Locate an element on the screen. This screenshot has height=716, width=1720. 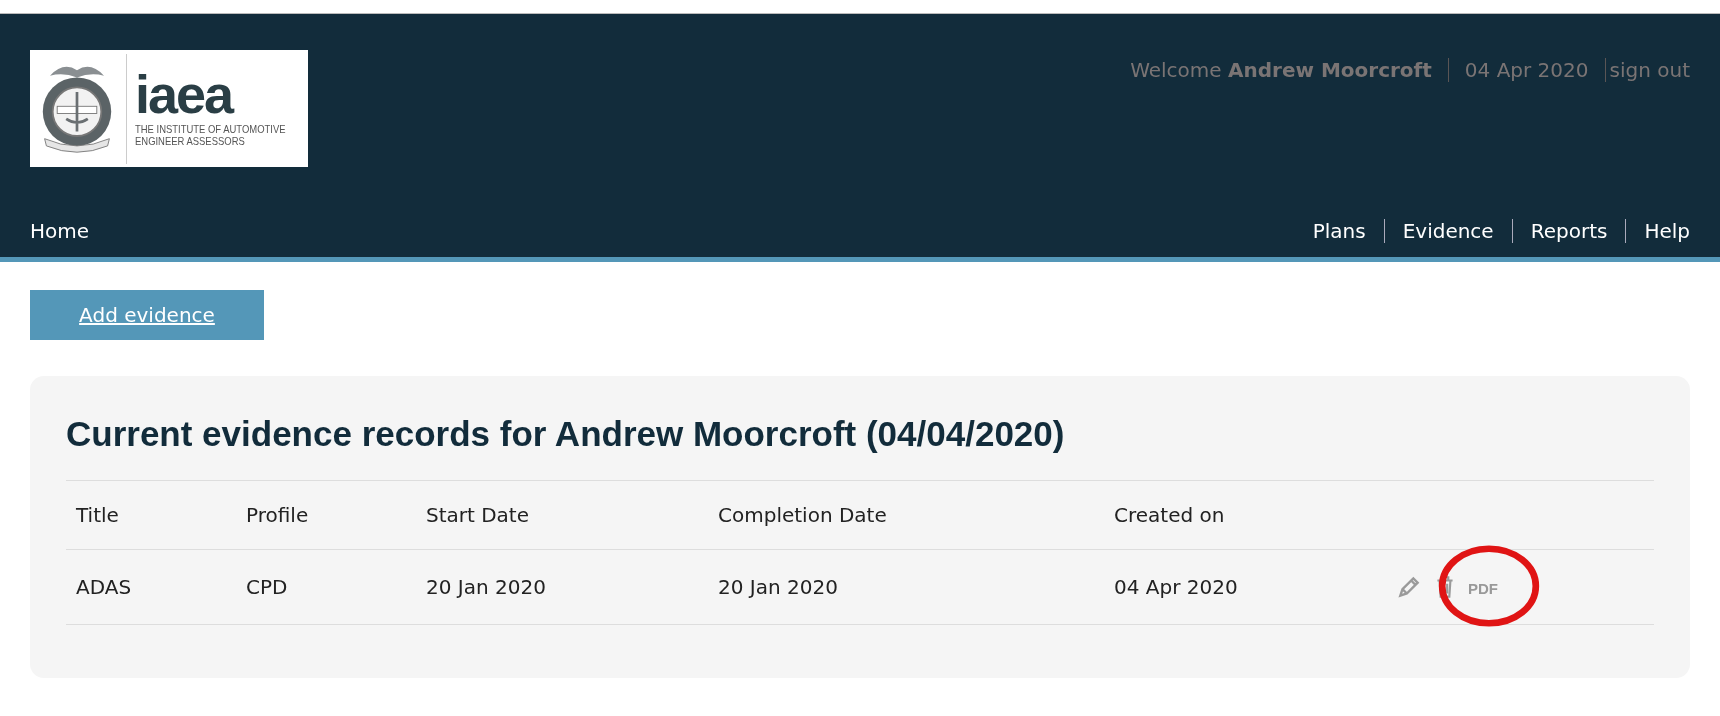
column-header: Completion Date is located at coordinates (802, 515).